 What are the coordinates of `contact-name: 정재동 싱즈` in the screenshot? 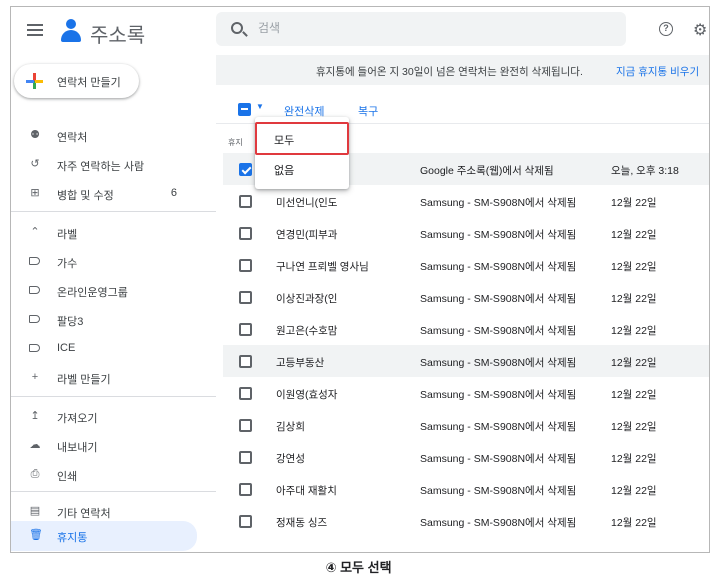 It's located at (302, 523).